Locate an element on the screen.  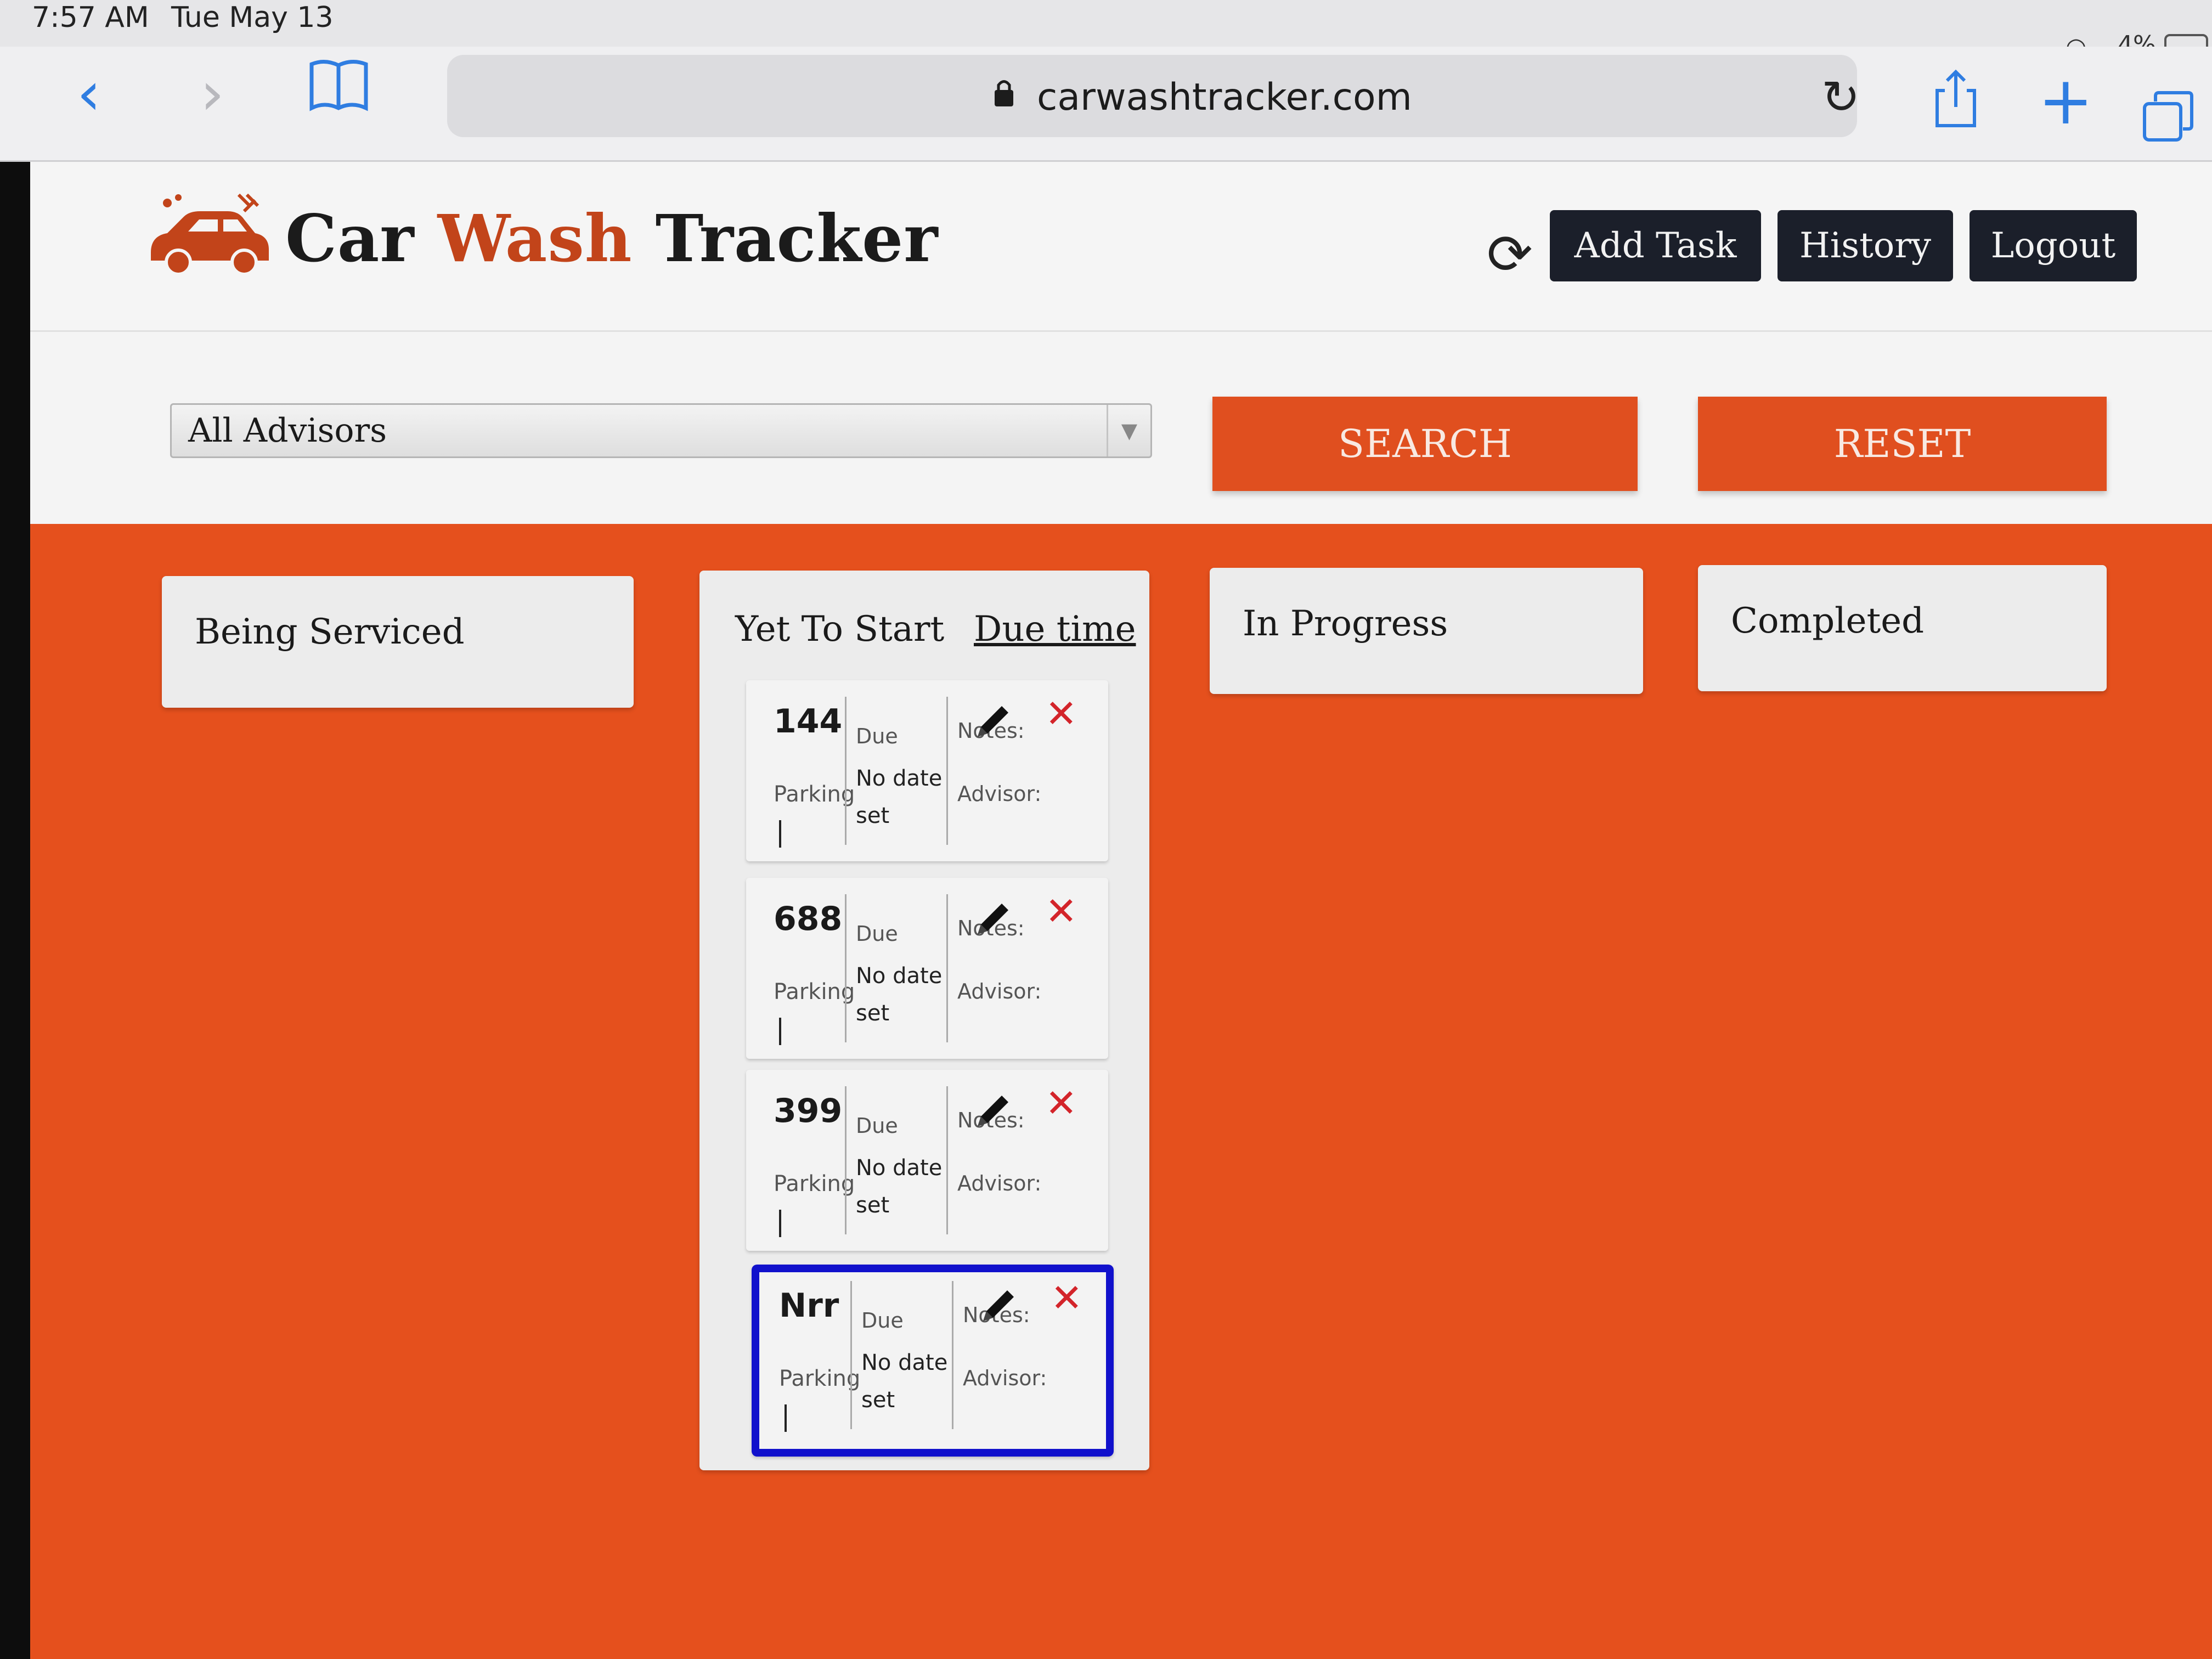
site-title-wash: Wash is located at coordinates (535, 238).